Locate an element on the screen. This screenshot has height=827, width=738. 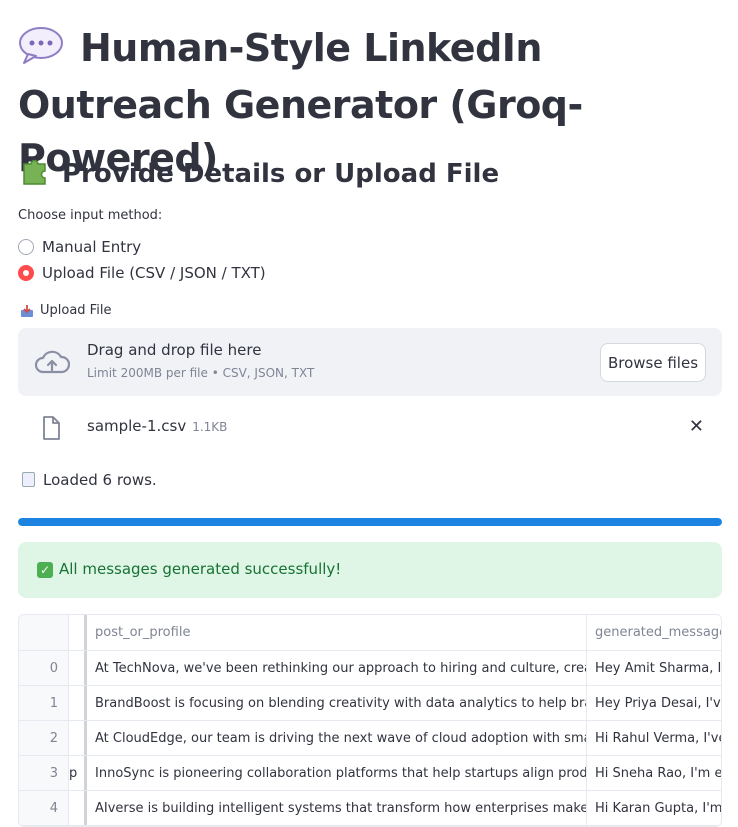
input-method-label: Choose input method: is located at coordinates (90, 215).